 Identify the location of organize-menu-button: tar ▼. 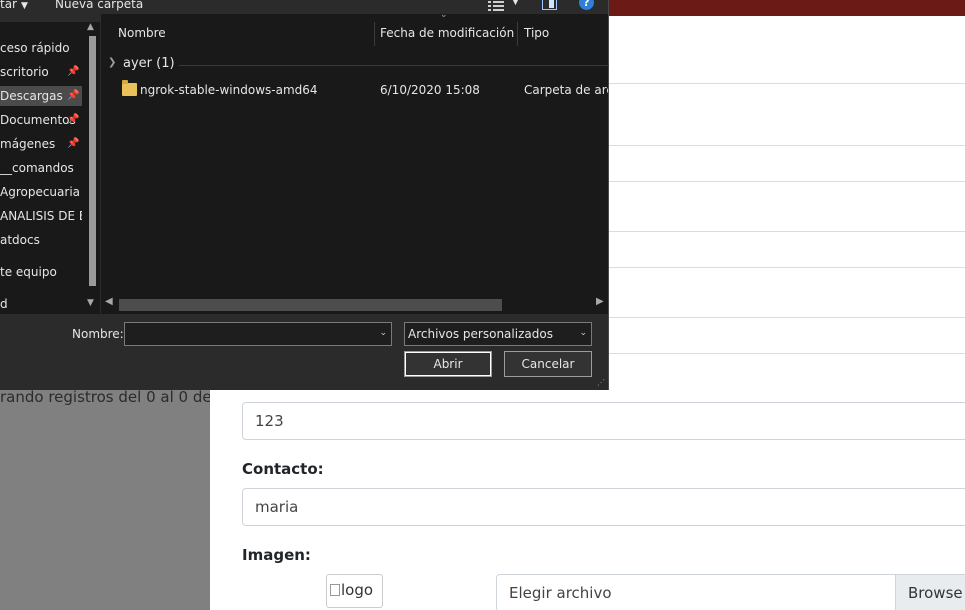
(14, 5).